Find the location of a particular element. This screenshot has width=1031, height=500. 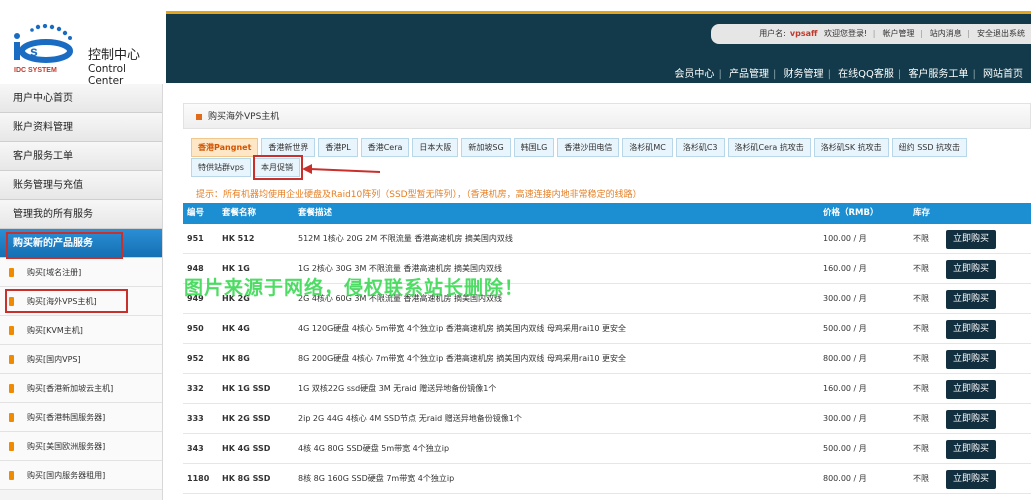

messages-link: 站内消息 is located at coordinates (946, 33).